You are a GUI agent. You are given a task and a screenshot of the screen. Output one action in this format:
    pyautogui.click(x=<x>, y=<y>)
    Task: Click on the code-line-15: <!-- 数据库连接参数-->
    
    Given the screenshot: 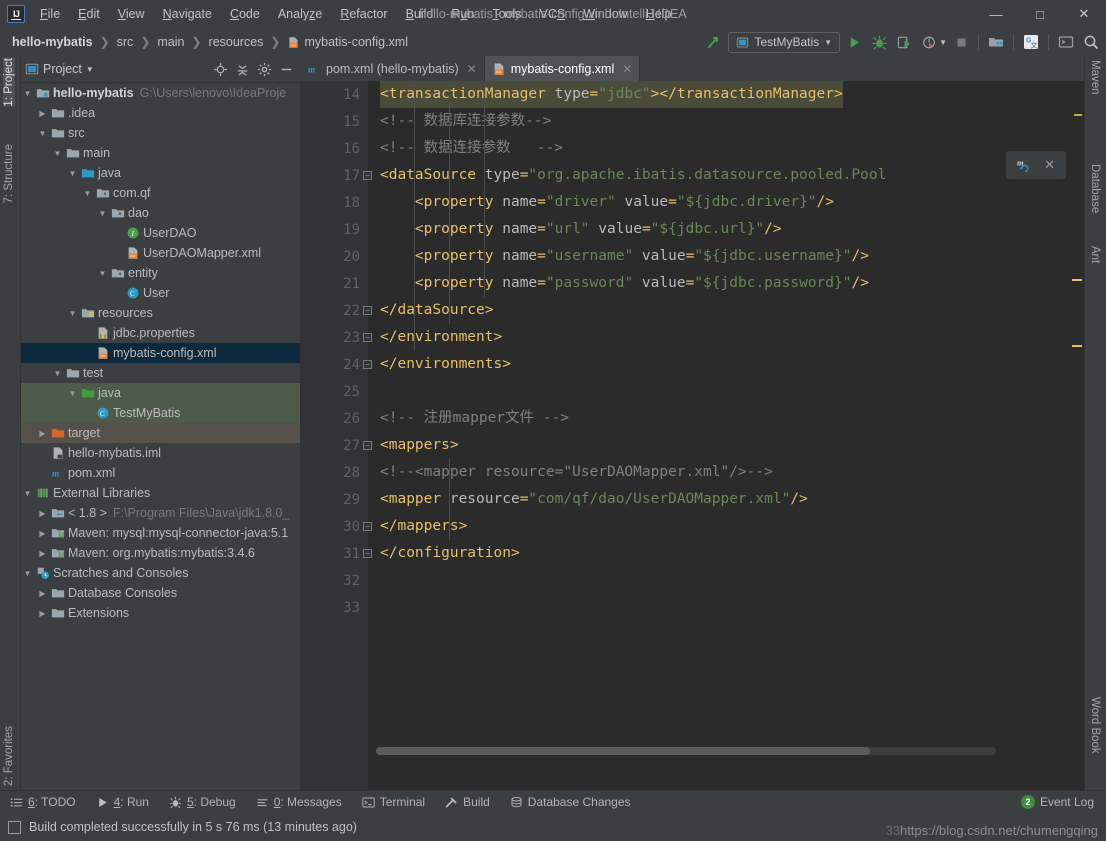 What is the action you would take?
    pyautogui.click(x=732, y=121)
    